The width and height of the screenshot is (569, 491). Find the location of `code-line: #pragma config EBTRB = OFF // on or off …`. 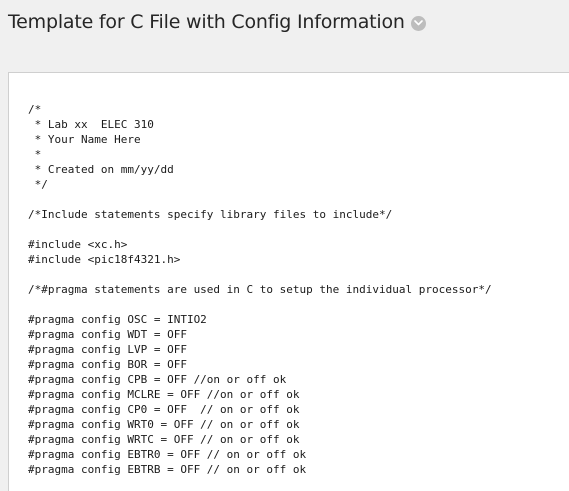

code-line: #pragma config EBTRB = OFF // on or off … is located at coordinates (167, 469).